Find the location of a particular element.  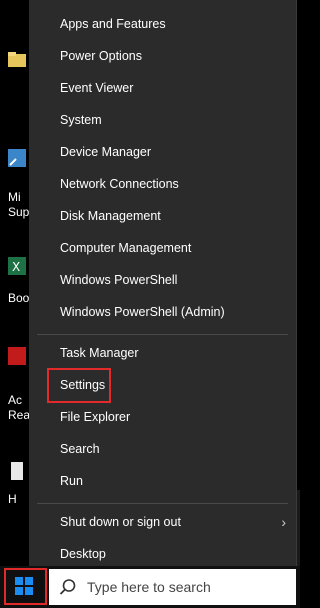

menu-item-label: Computer Management is located at coordinates (126, 248).